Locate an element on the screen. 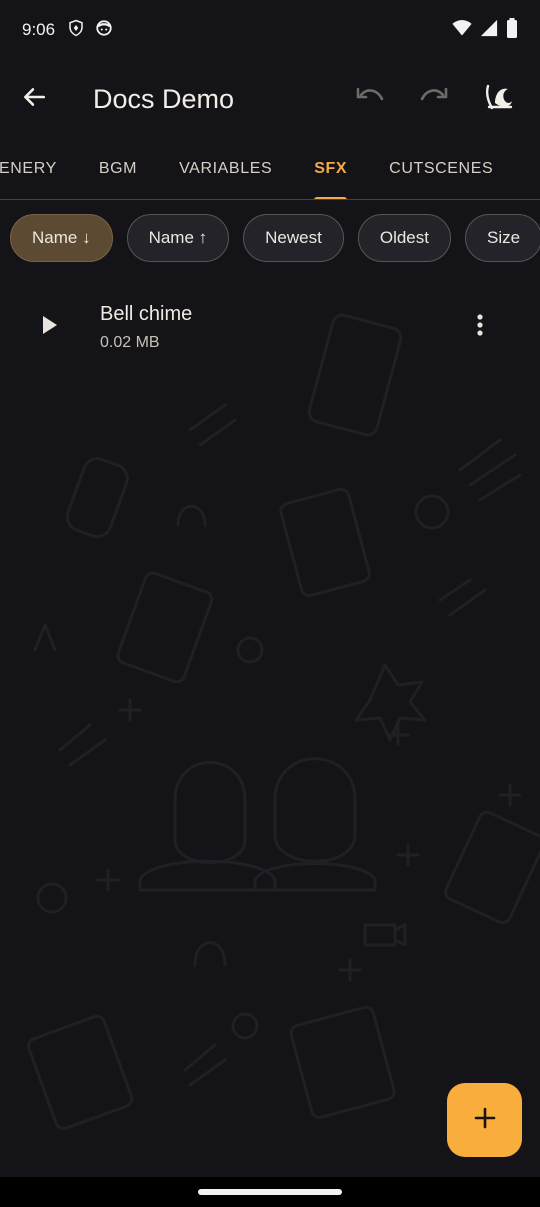  battery-icon is located at coordinates (512, 30).